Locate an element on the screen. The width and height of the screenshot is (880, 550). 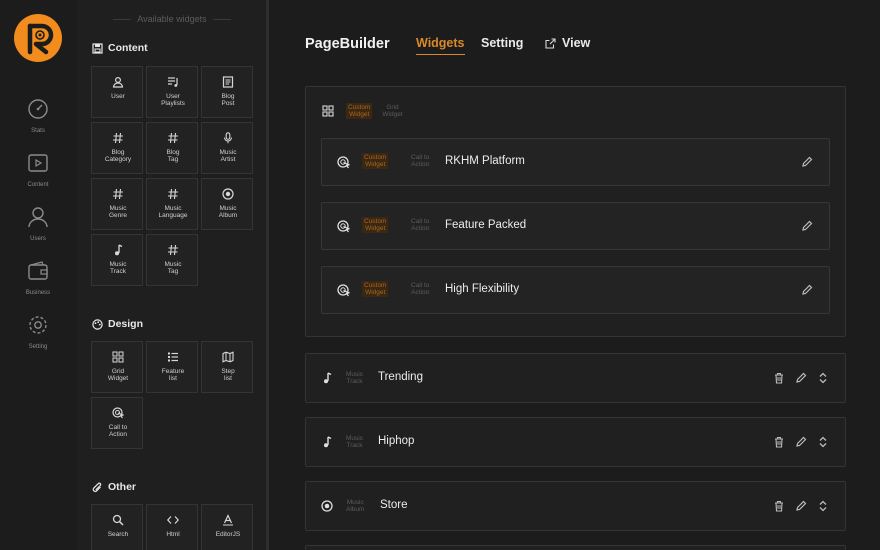
list-icon is located at coordinates (173, 357).